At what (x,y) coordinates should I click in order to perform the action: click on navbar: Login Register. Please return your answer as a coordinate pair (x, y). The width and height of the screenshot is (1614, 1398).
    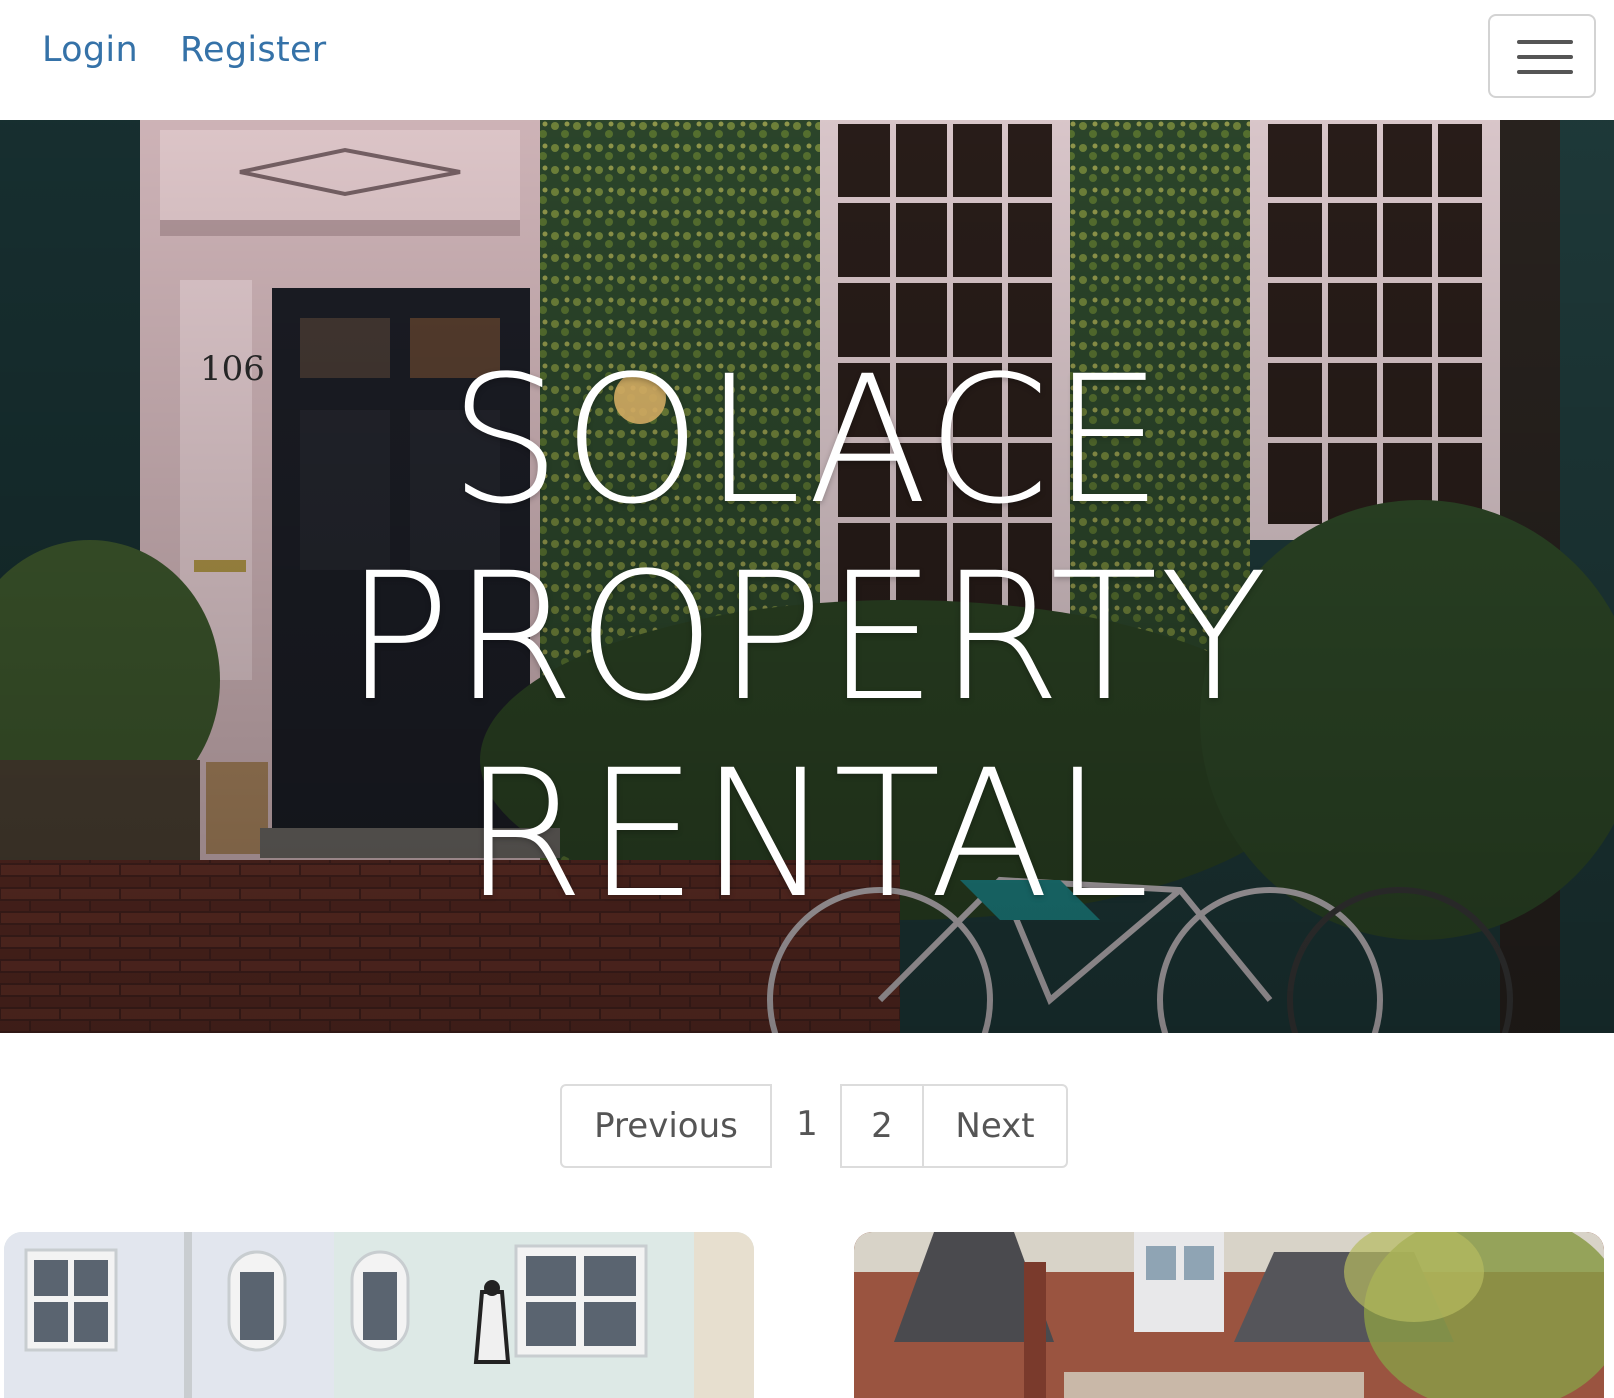
    Looking at the image, I should click on (807, 60).